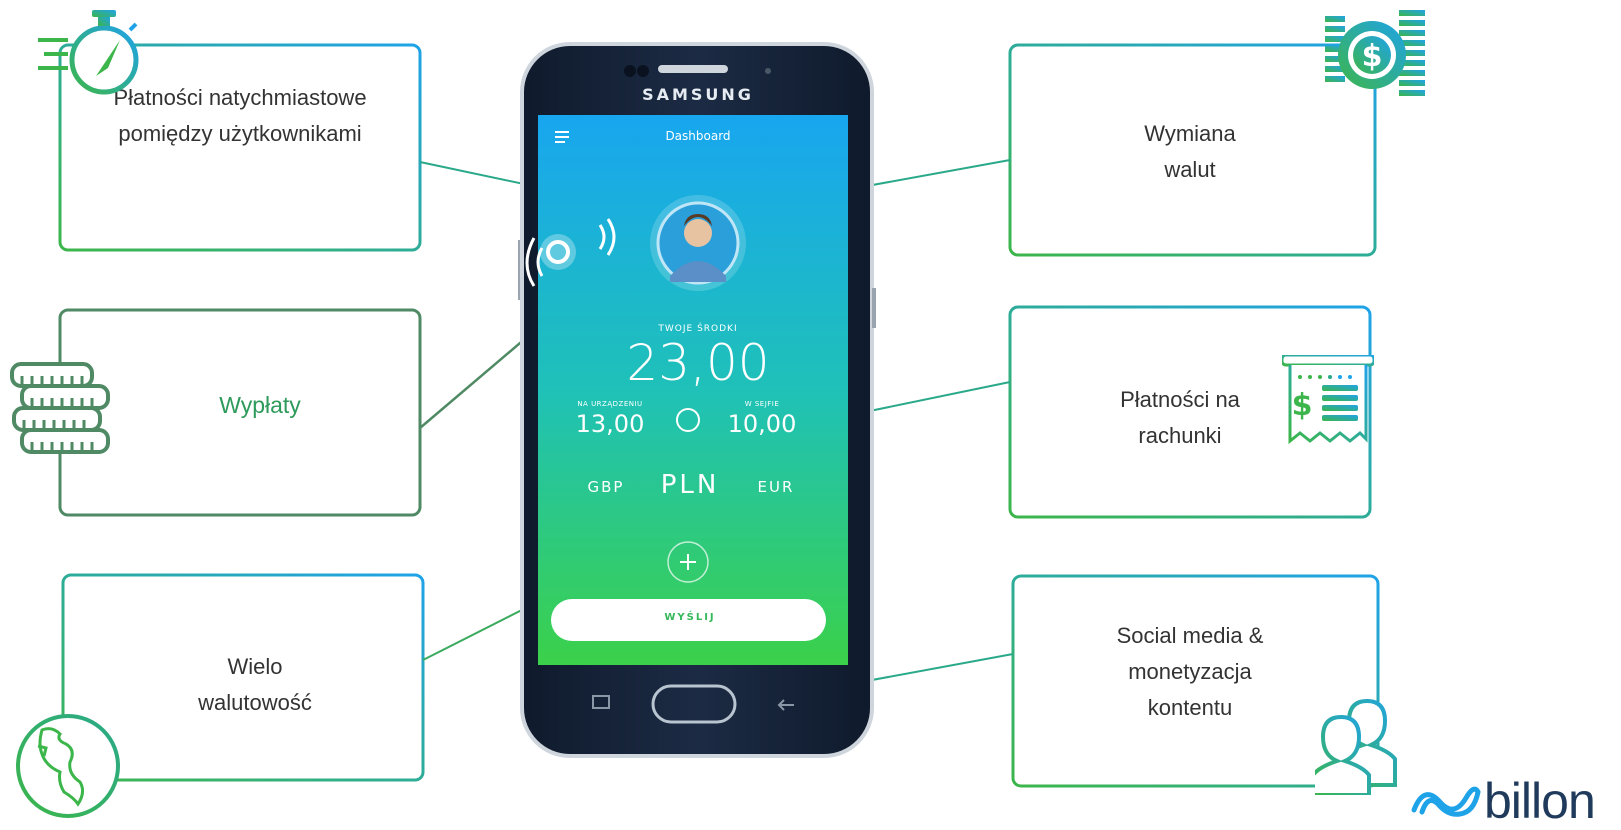 The width and height of the screenshot is (1621, 830). I want to click on balance-value: 23,00, so click(698, 363).